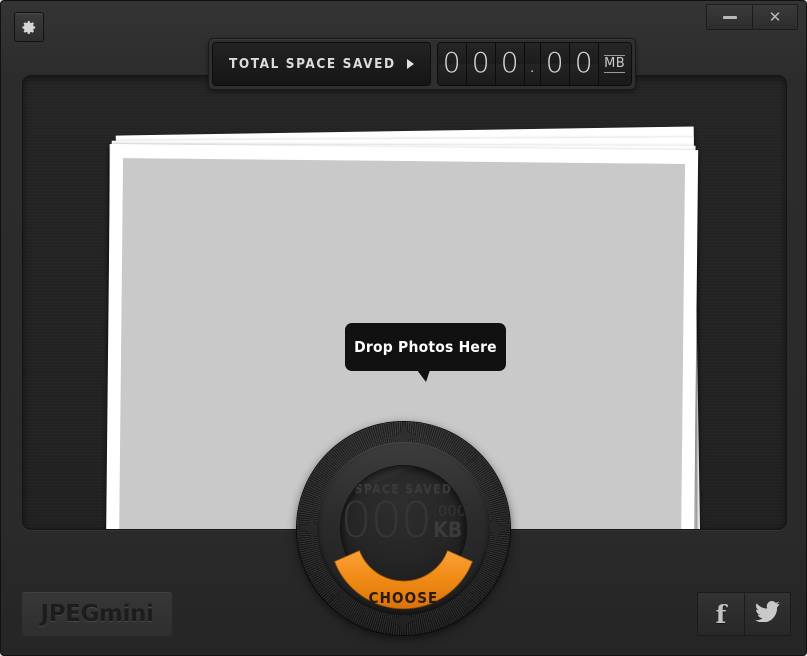 This screenshot has width=807, height=656. I want to click on total-space-saved-button: TOTAL SPACE SAVED, so click(321, 64).